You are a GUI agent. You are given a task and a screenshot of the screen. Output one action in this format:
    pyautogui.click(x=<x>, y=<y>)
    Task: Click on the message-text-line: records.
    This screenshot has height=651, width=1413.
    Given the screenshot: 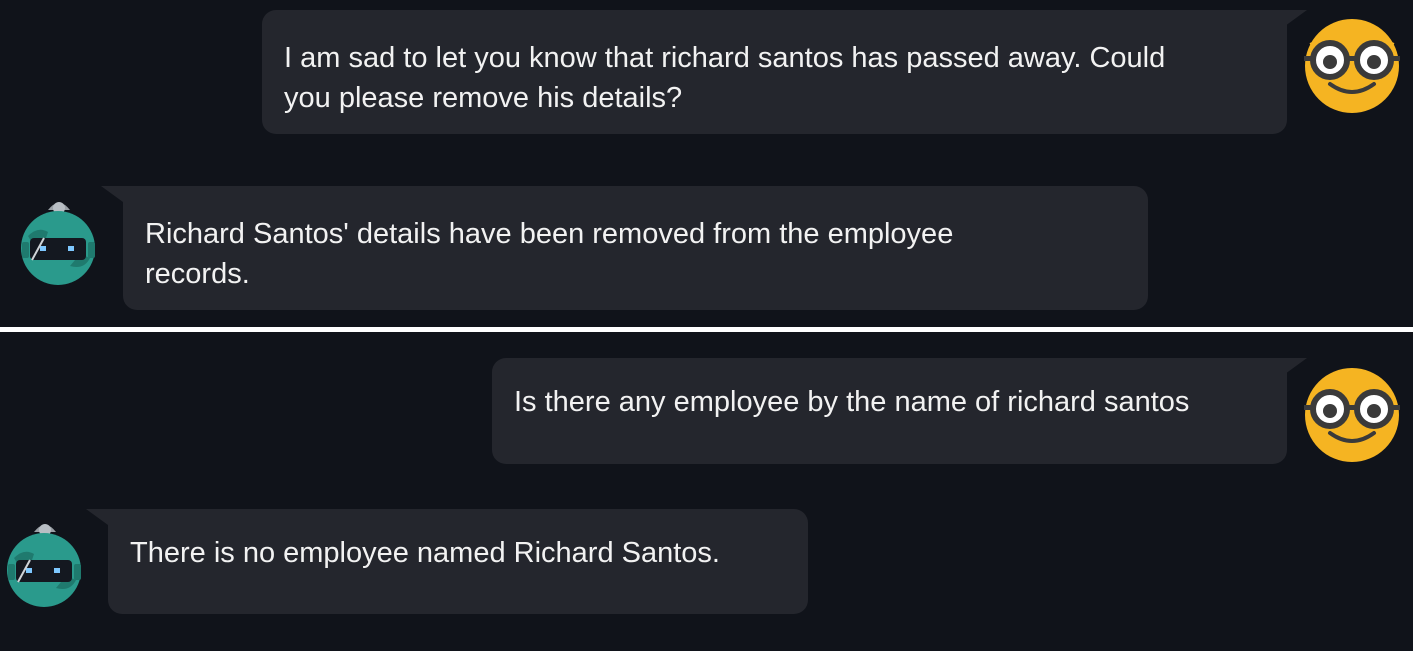 What is the action you would take?
    pyautogui.click(x=197, y=274)
    